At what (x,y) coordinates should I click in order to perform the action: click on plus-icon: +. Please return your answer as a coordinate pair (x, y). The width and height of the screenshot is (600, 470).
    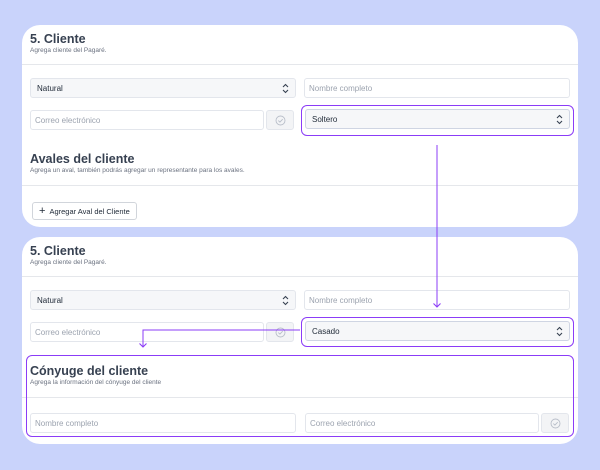
    Looking at the image, I should click on (42, 210).